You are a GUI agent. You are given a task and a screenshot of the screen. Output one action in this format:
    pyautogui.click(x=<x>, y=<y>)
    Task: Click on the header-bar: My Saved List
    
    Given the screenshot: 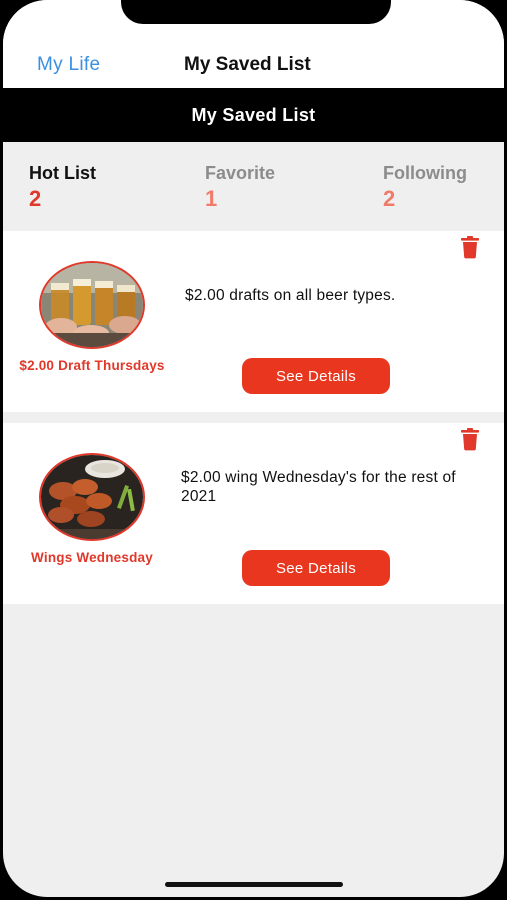 What is the action you would take?
    pyautogui.click(x=253, y=115)
    